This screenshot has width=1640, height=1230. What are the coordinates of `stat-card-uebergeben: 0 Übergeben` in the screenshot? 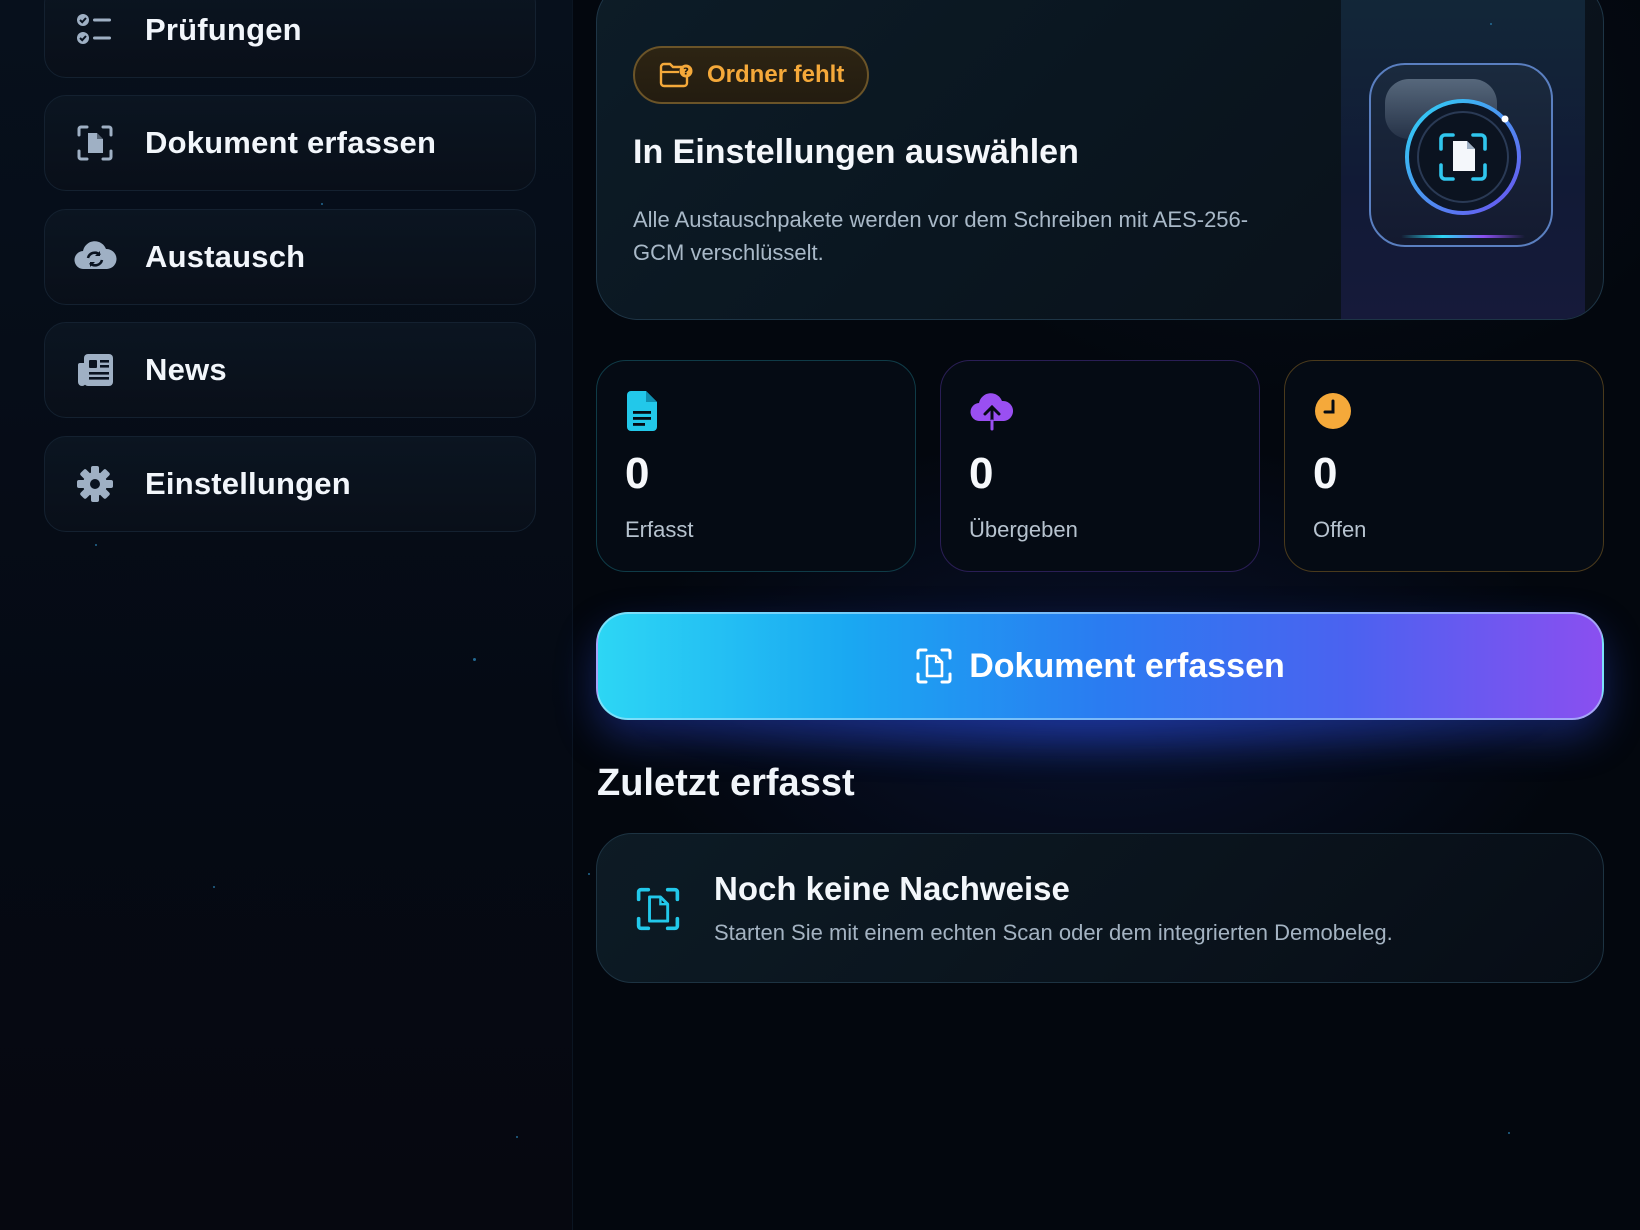 It's located at (1100, 466).